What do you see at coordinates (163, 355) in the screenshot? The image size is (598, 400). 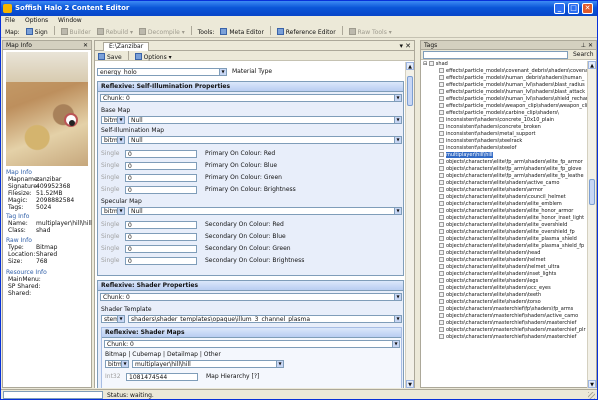 I see `map-type-tabs: Bitmap | Cubemap | Detailmap | Other` at bounding box center [163, 355].